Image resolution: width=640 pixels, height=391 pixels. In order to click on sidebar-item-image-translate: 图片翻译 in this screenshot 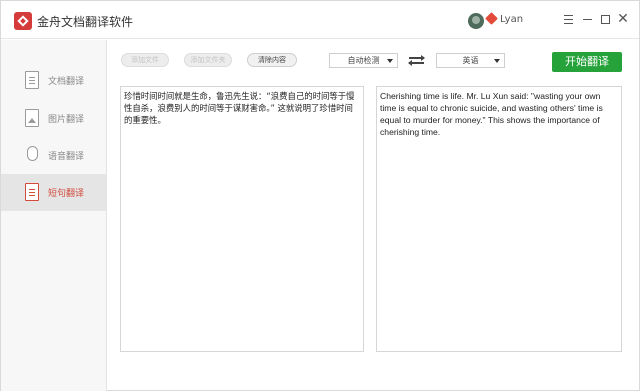, I will do `click(54, 118)`.